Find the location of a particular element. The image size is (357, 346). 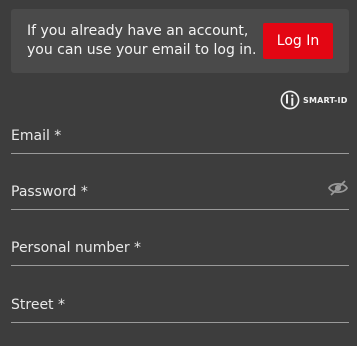

login-notice-line-2: you can use your email to log in. is located at coordinates (142, 50).